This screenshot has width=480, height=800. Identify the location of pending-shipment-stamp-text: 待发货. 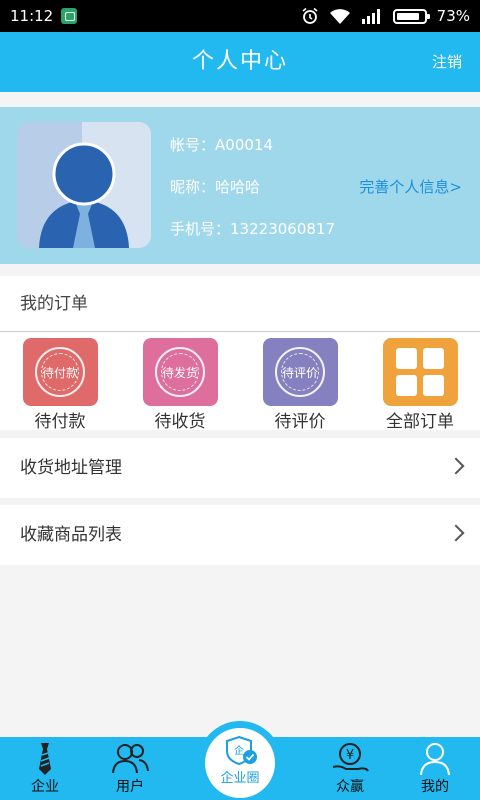
(179, 373).